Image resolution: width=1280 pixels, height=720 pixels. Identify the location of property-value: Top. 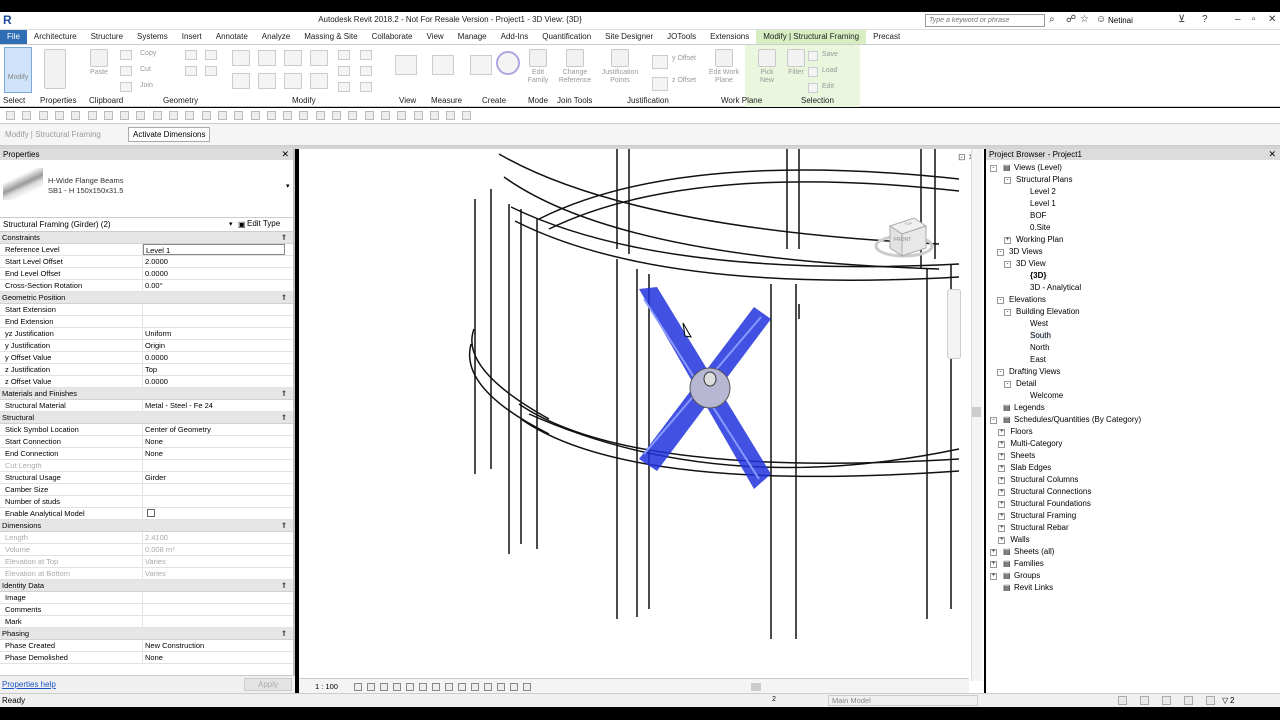
(218, 369).